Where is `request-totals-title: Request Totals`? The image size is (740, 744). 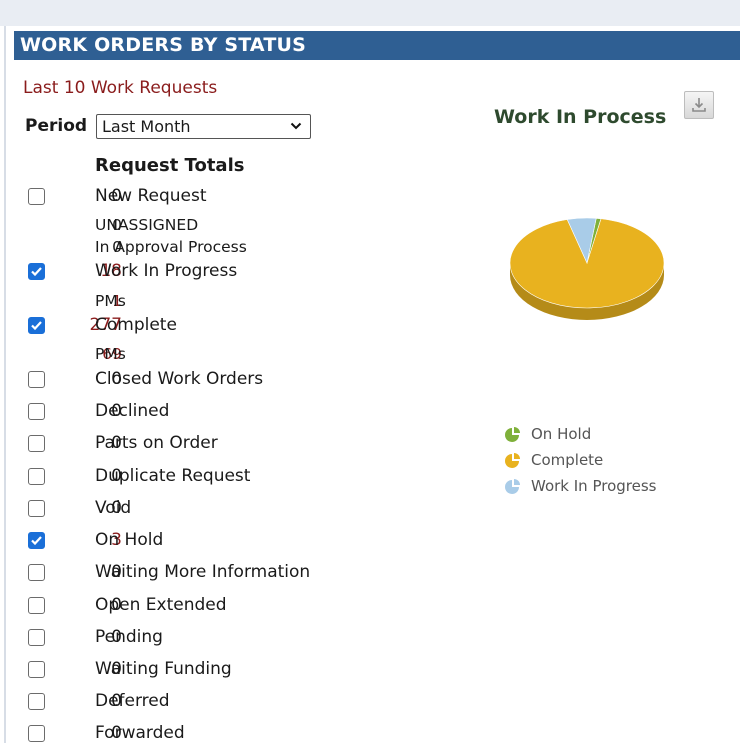 request-totals-title: Request Totals is located at coordinates (170, 165).